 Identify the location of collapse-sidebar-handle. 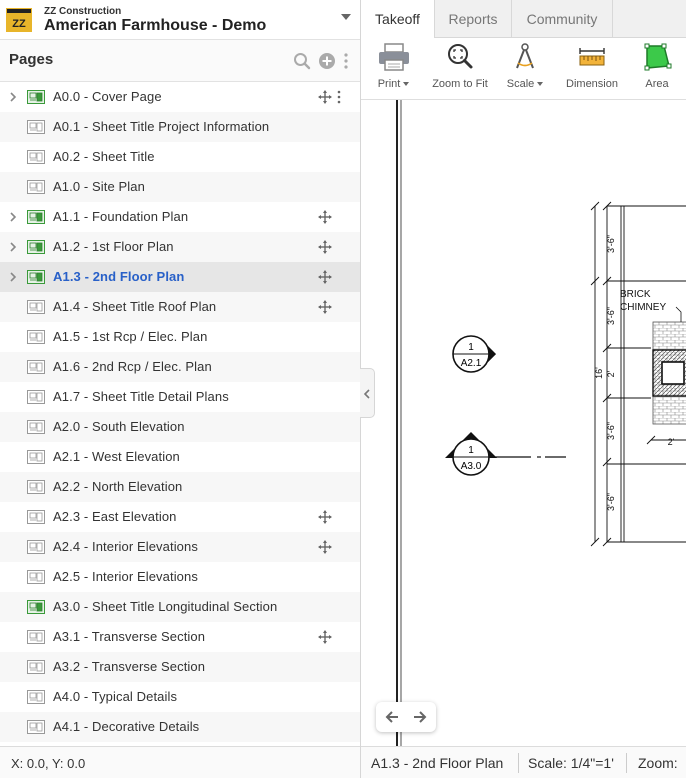
(367, 393).